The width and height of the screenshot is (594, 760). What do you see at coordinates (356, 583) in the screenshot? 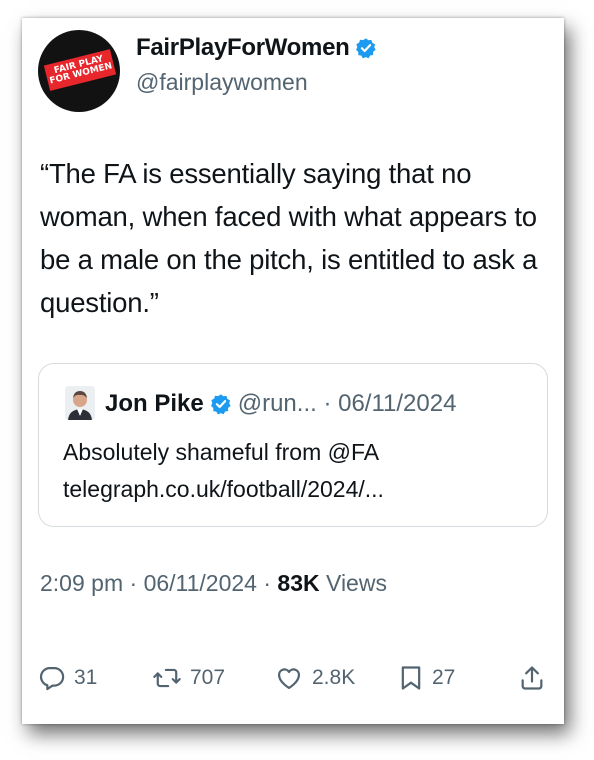
I see `views-label: Views` at bounding box center [356, 583].